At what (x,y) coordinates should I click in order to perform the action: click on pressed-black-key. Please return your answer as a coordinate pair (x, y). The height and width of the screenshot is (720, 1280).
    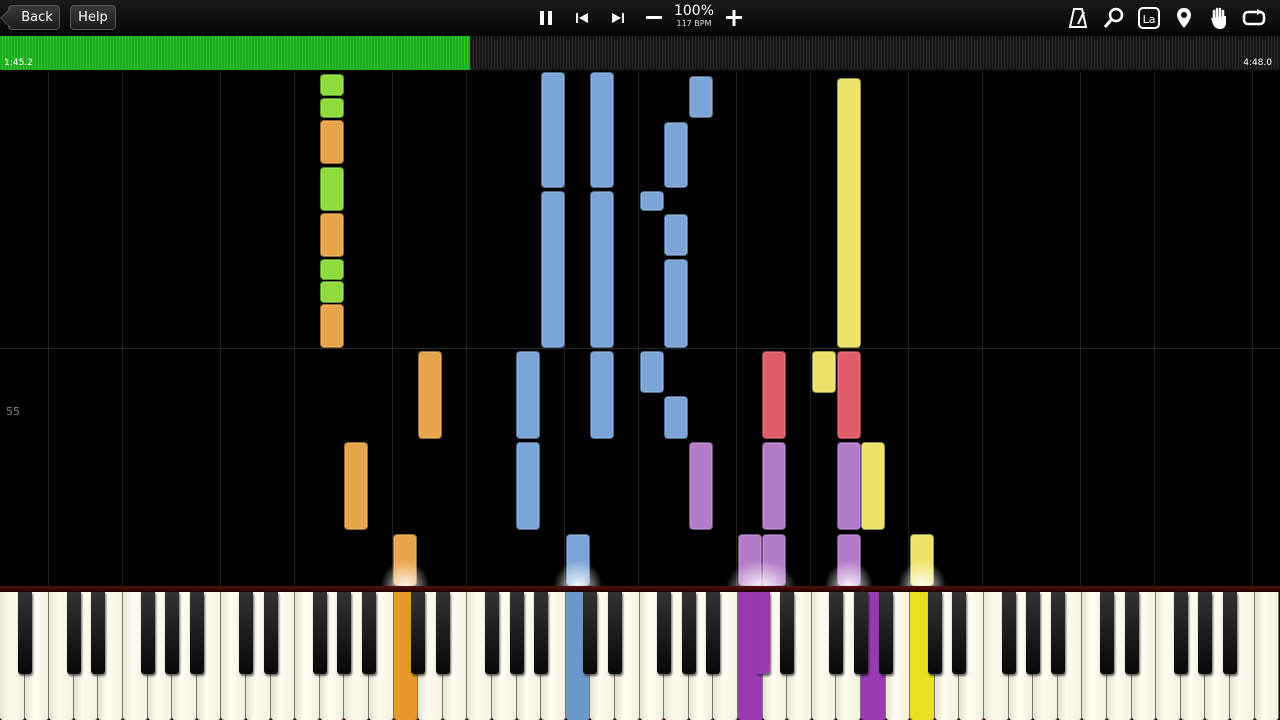
    Looking at the image, I should click on (762, 633).